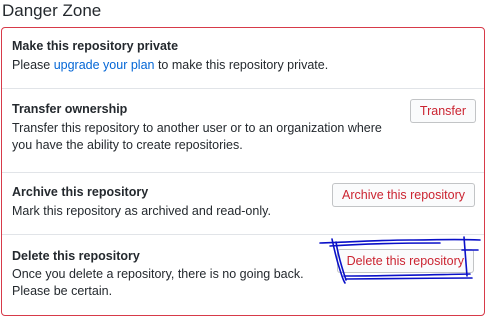 Image resolution: width=489 pixels, height=319 pixels. What do you see at coordinates (405, 261) in the screenshot?
I see `delete-repository-button: Delete this repository` at bounding box center [405, 261].